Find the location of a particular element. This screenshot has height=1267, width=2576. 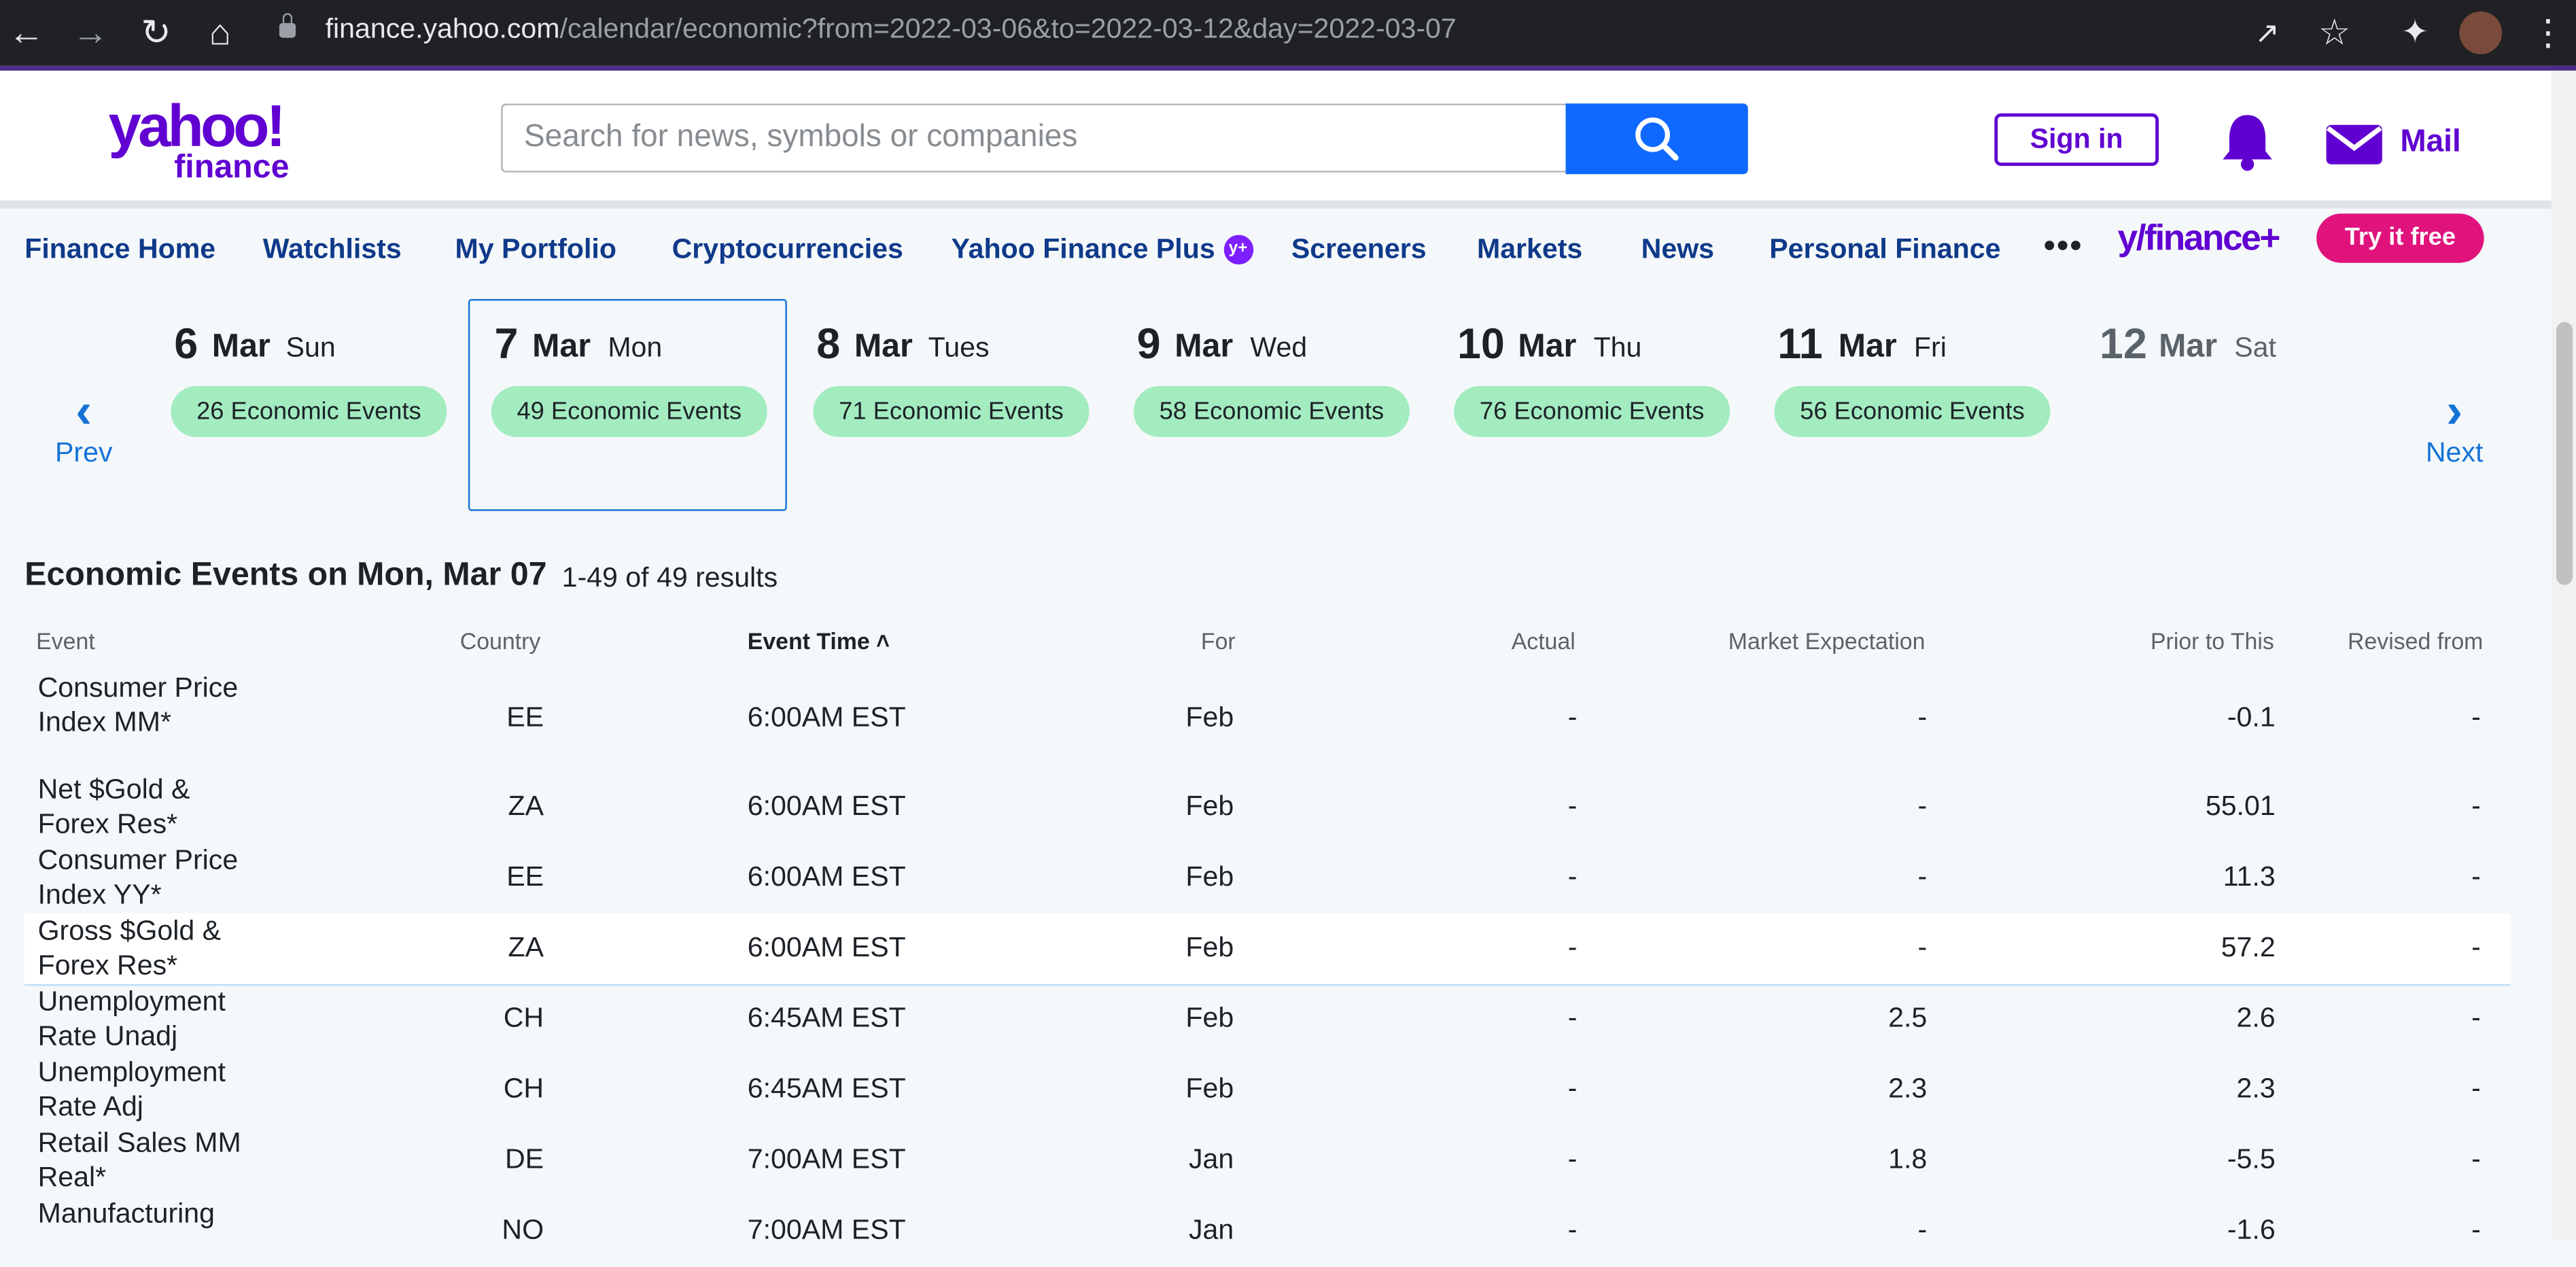

home-icon: ⌂ is located at coordinates (219, 33).